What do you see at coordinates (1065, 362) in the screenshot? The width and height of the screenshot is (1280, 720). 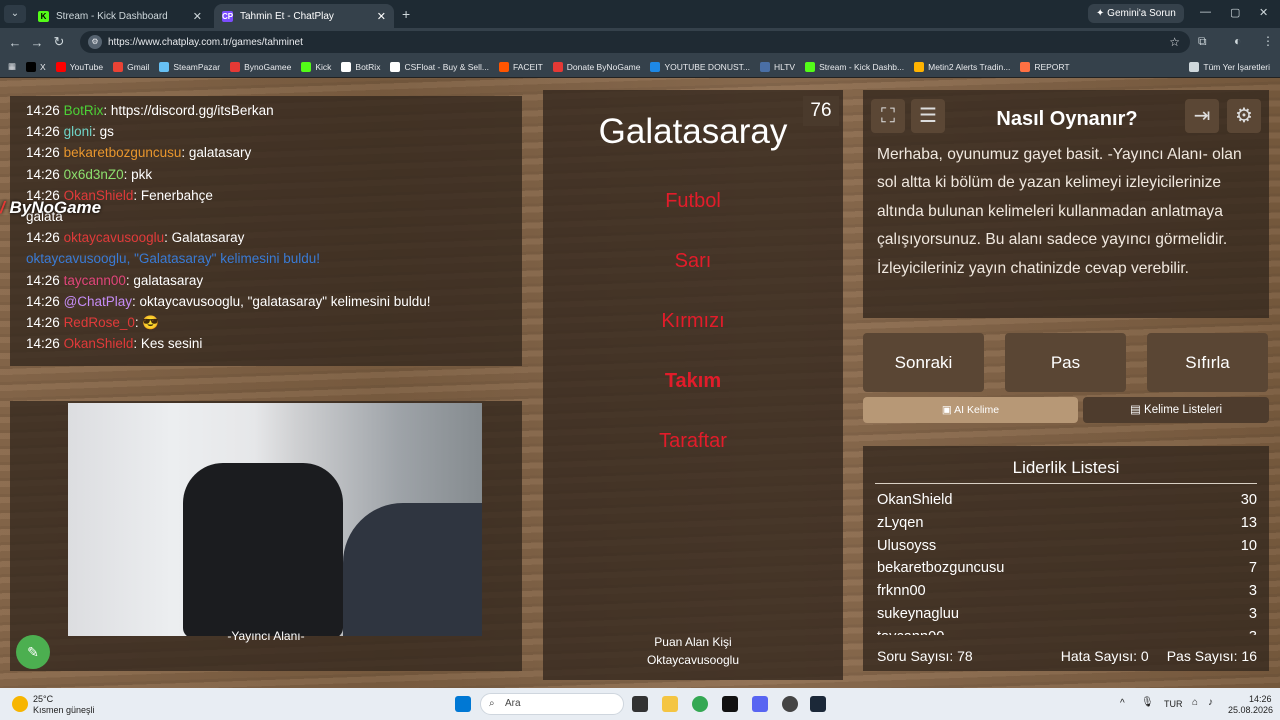 I see `pass-button: Pas` at bounding box center [1065, 362].